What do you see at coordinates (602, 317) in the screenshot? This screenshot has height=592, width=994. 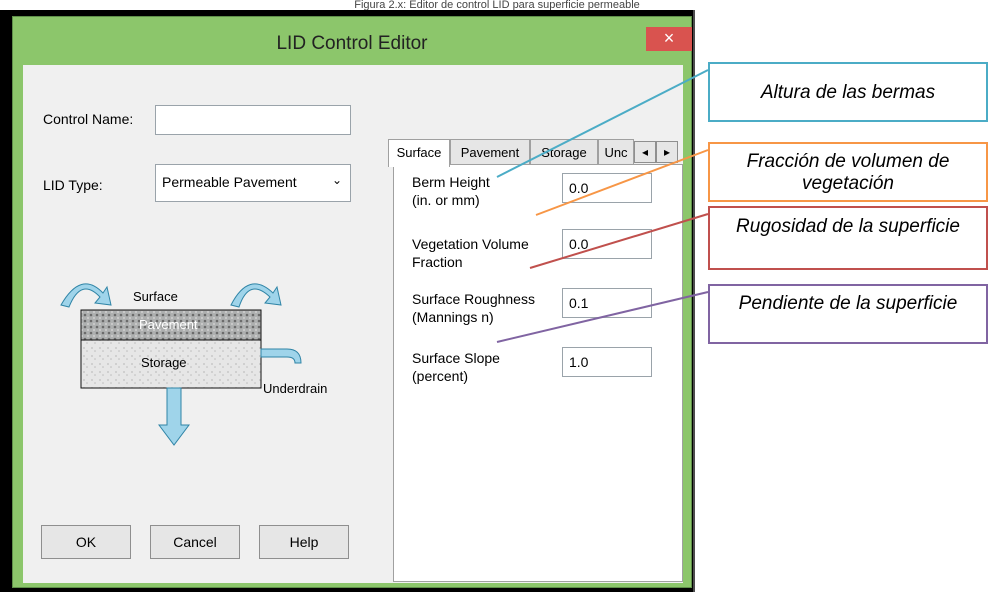 I see `leader-line-surface-slope` at bounding box center [602, 317].